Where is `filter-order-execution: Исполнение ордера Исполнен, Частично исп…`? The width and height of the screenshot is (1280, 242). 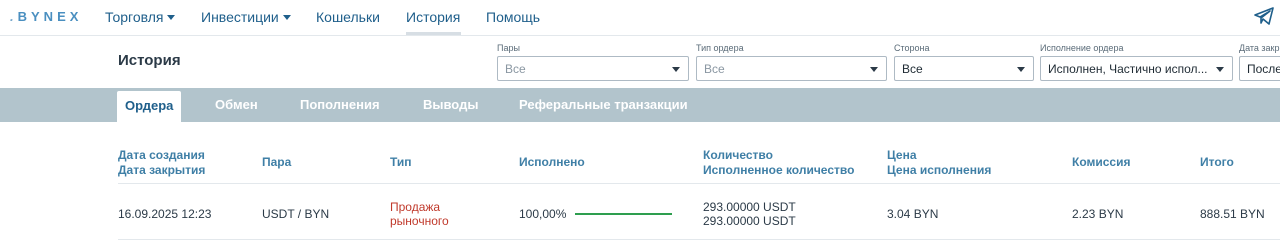 filter-order-execution: Исполнение ордера Исполнен, Частично исп… is located at coordinates (1136, 61).